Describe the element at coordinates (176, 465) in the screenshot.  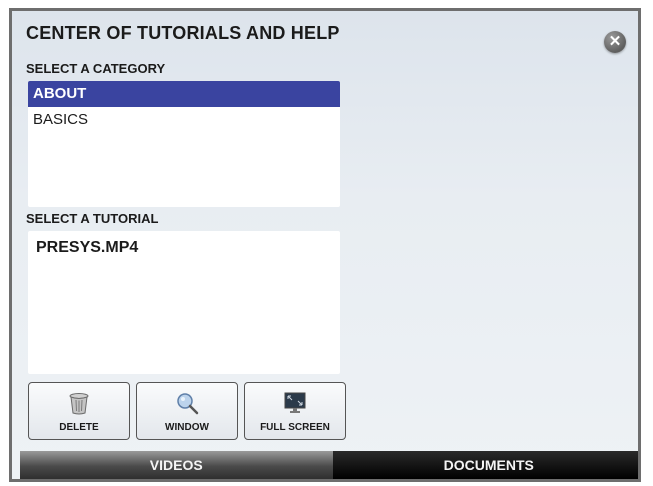
I see `tab-videos: VIDEOS` at that location.